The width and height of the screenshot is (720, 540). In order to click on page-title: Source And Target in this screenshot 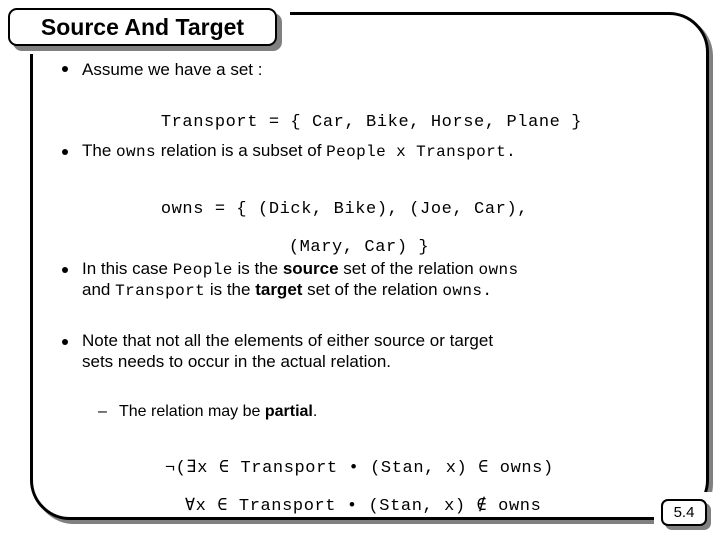, I will do `click(142, 26)`.